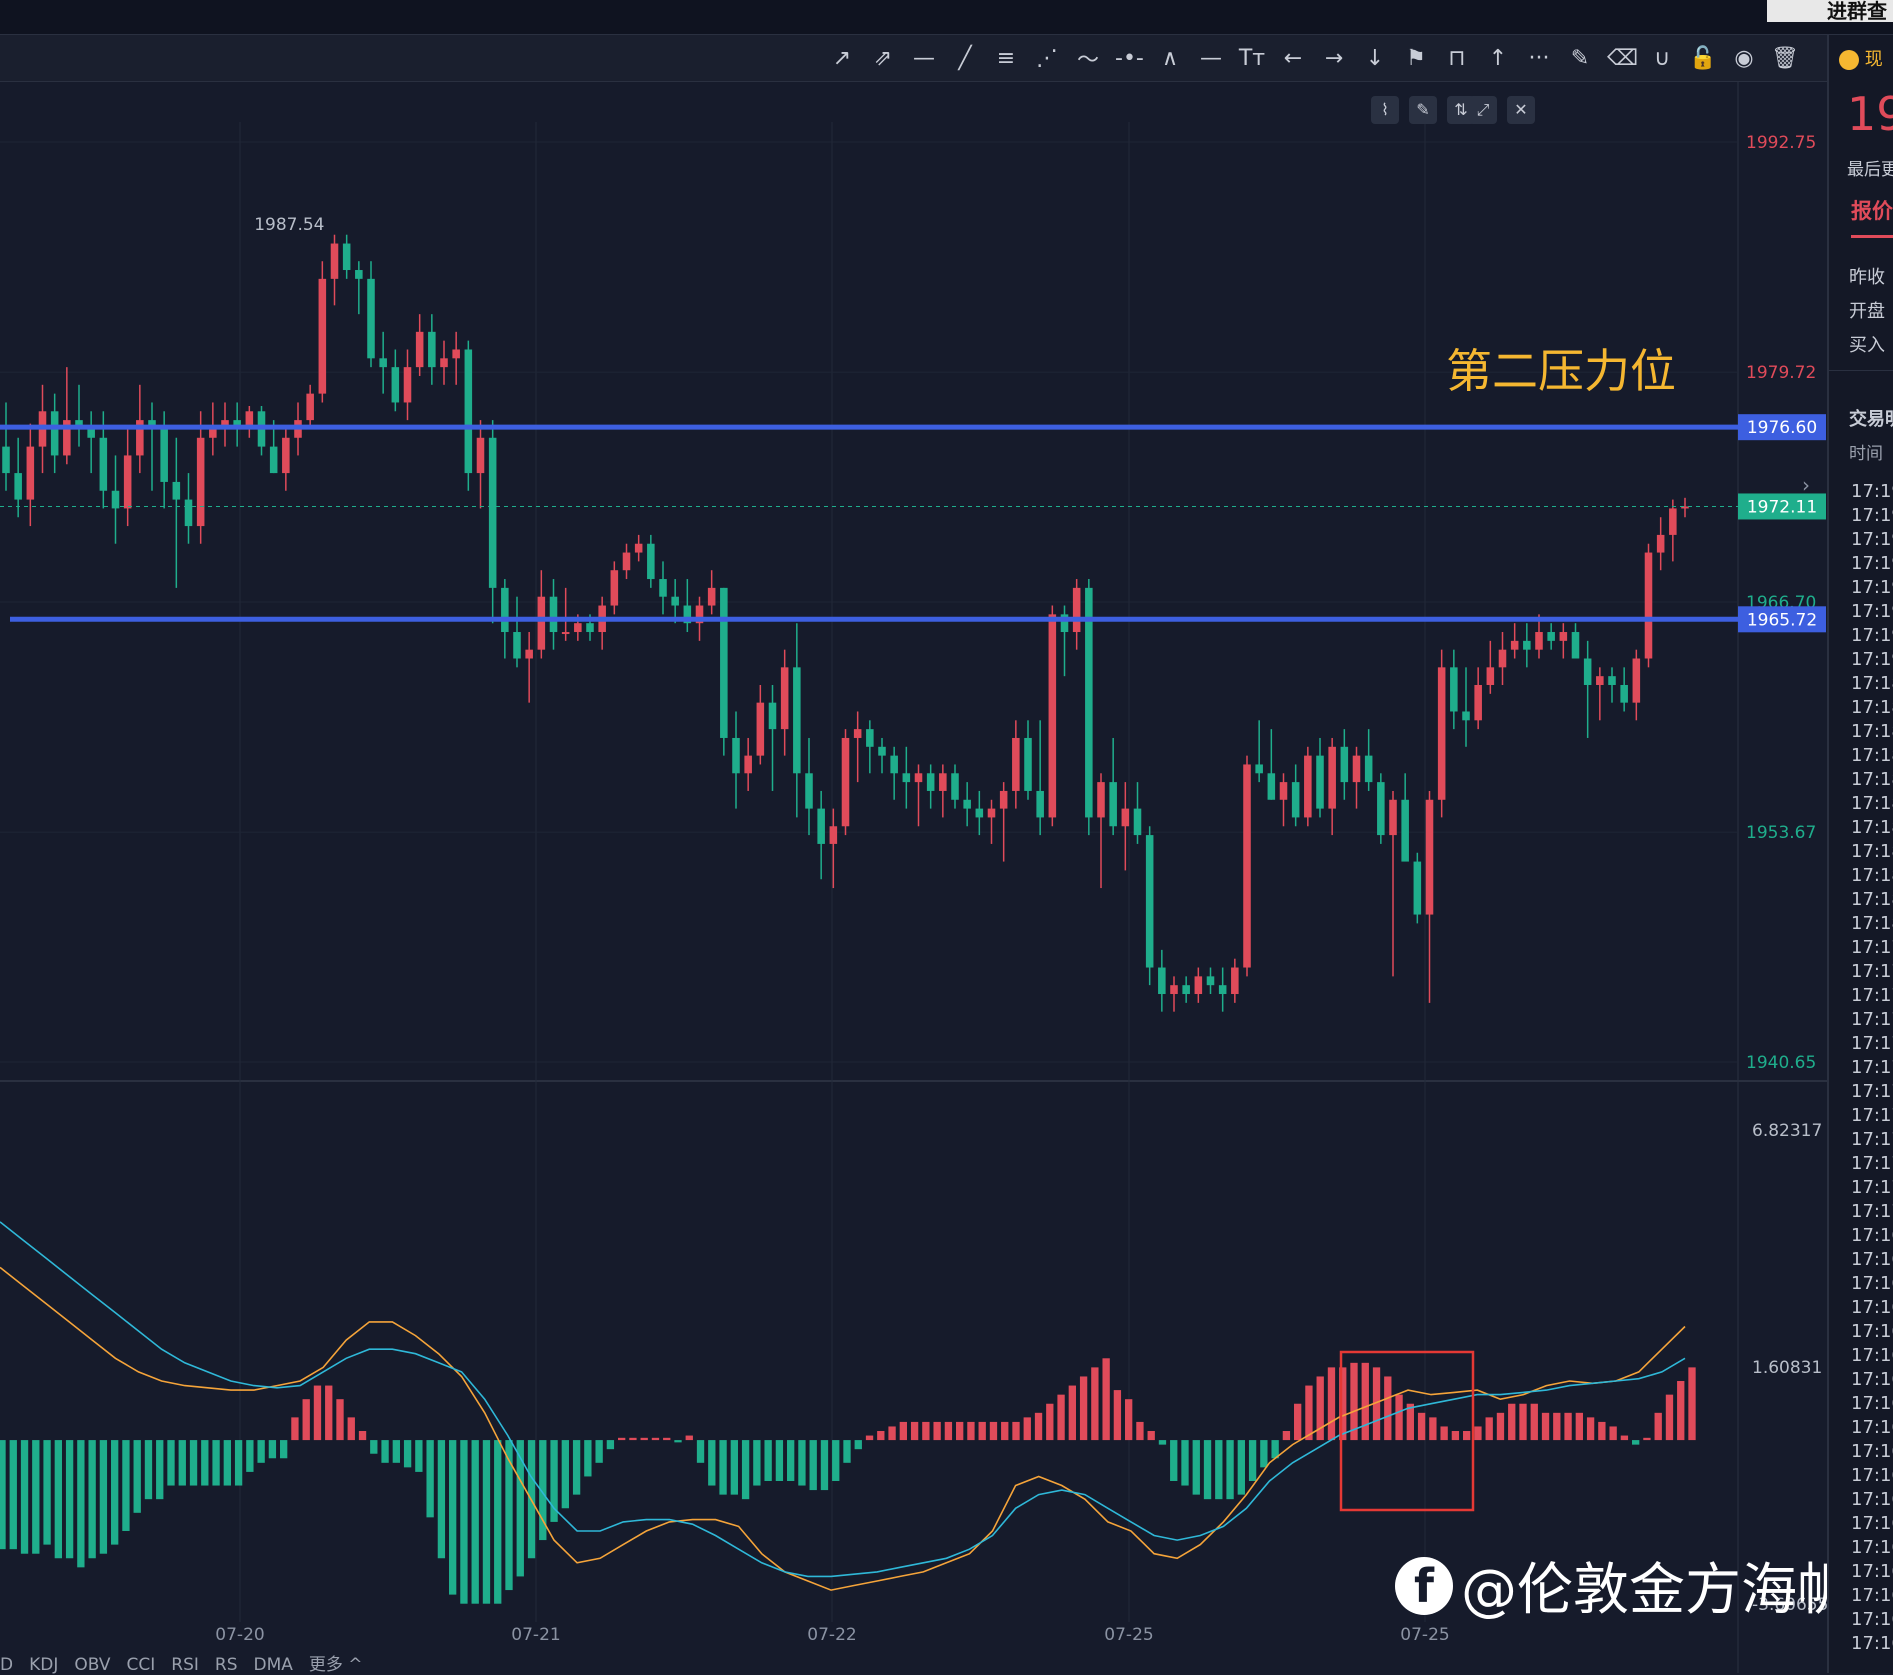 The width and height of the screenshot is (1893, 1675). Describe the element at coordinates (842, 58) in the screenshot. I see `trend-line-icon: ↗` at that location.